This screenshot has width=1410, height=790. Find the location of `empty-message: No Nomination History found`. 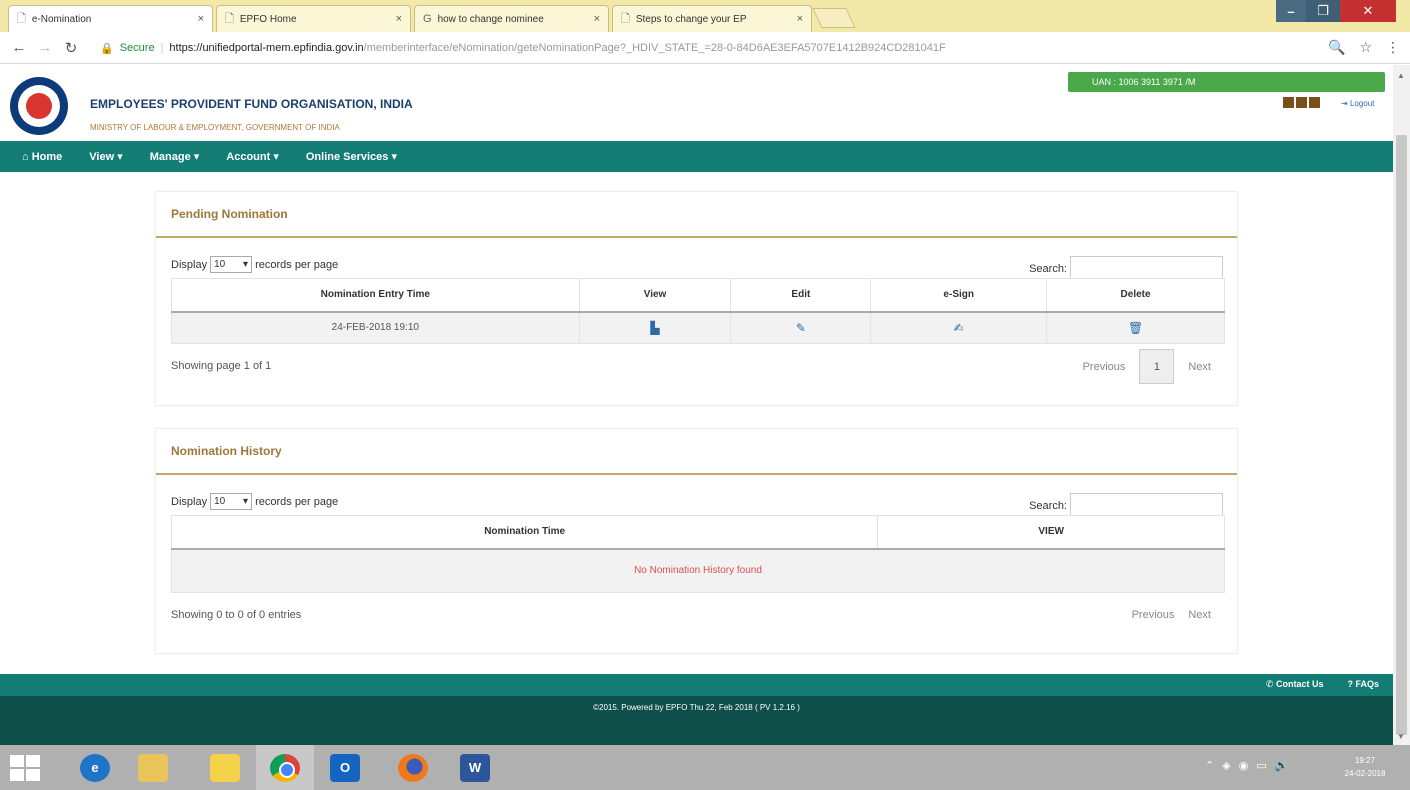

empty-message: No Nomination History found is located at coordinates (698, 570).